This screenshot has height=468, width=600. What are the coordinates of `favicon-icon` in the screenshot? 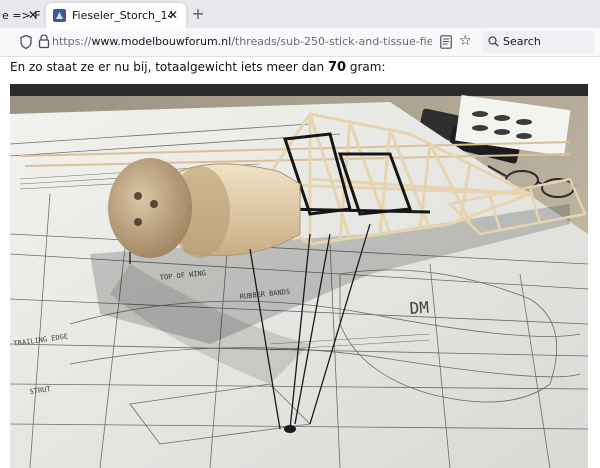 It's located at (59, 15).